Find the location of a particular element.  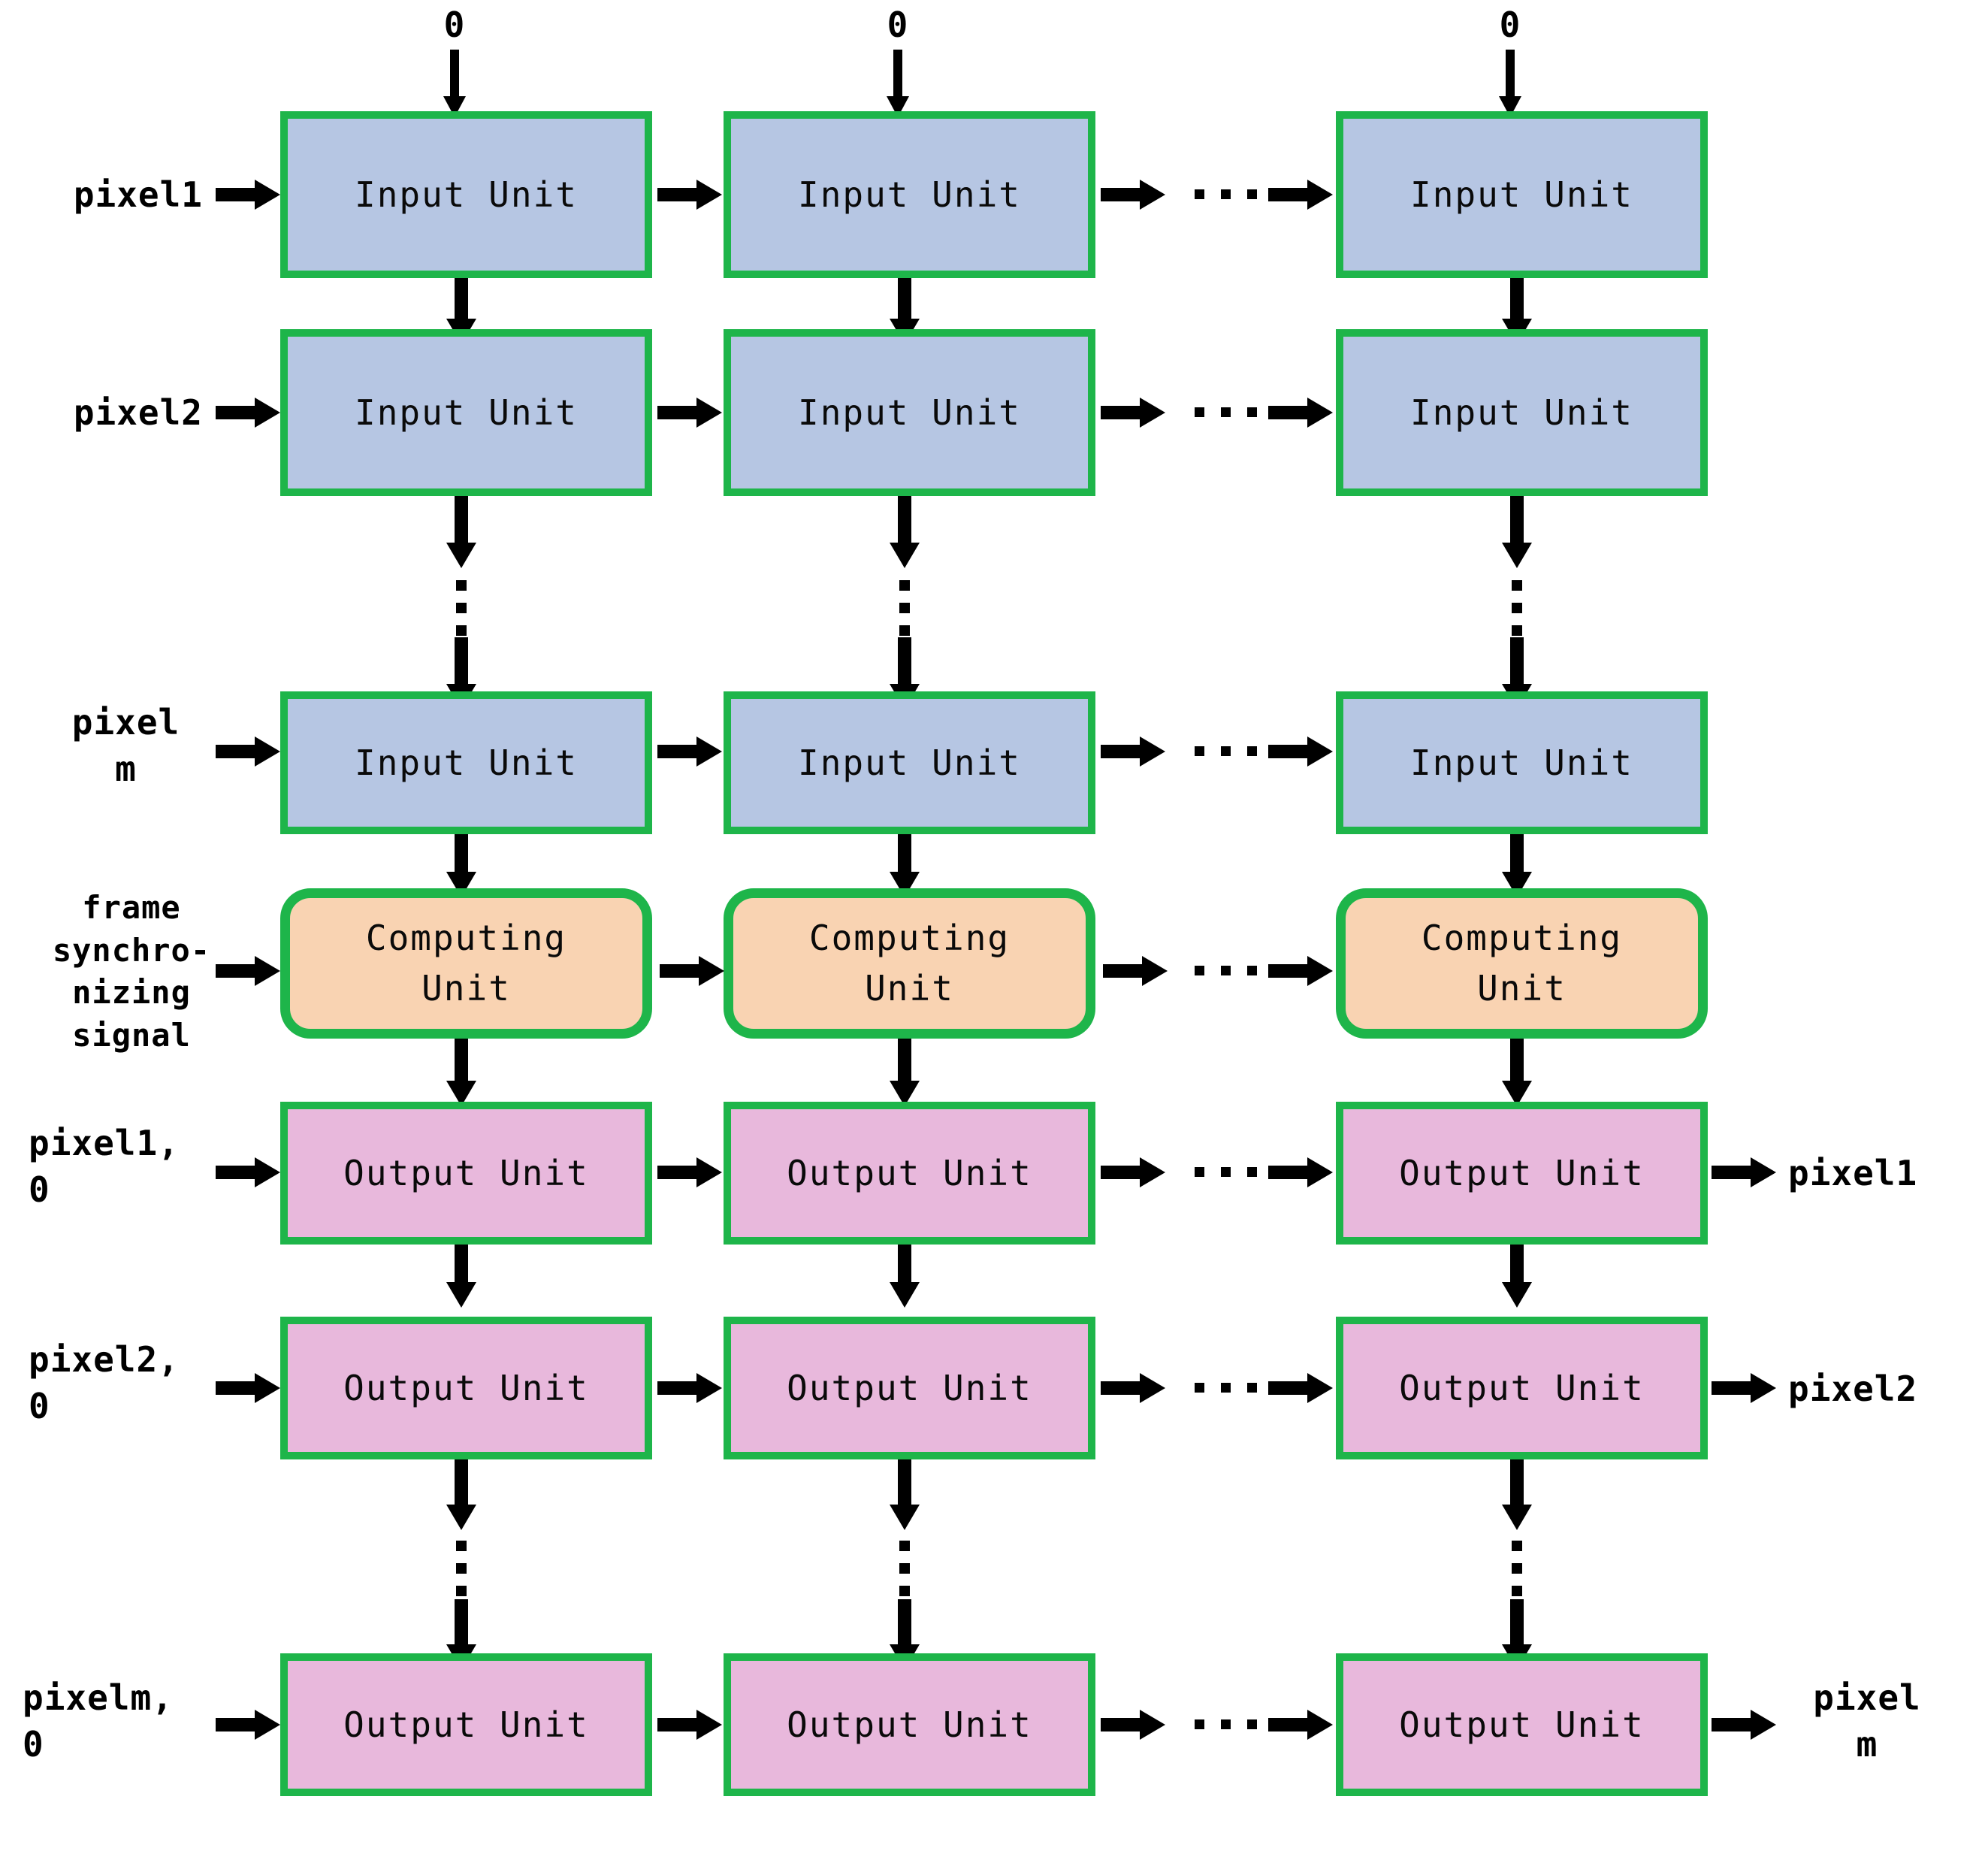

unit-output-r2-c2: Output Unit is located at coordinates (909, 1388).